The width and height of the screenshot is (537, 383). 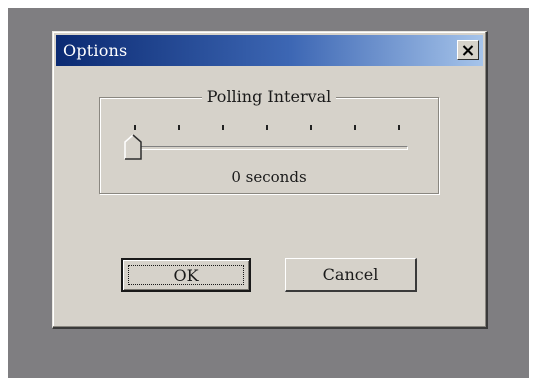 I want to click on dialog-titlebar: Options, so click(x=269, y=50).